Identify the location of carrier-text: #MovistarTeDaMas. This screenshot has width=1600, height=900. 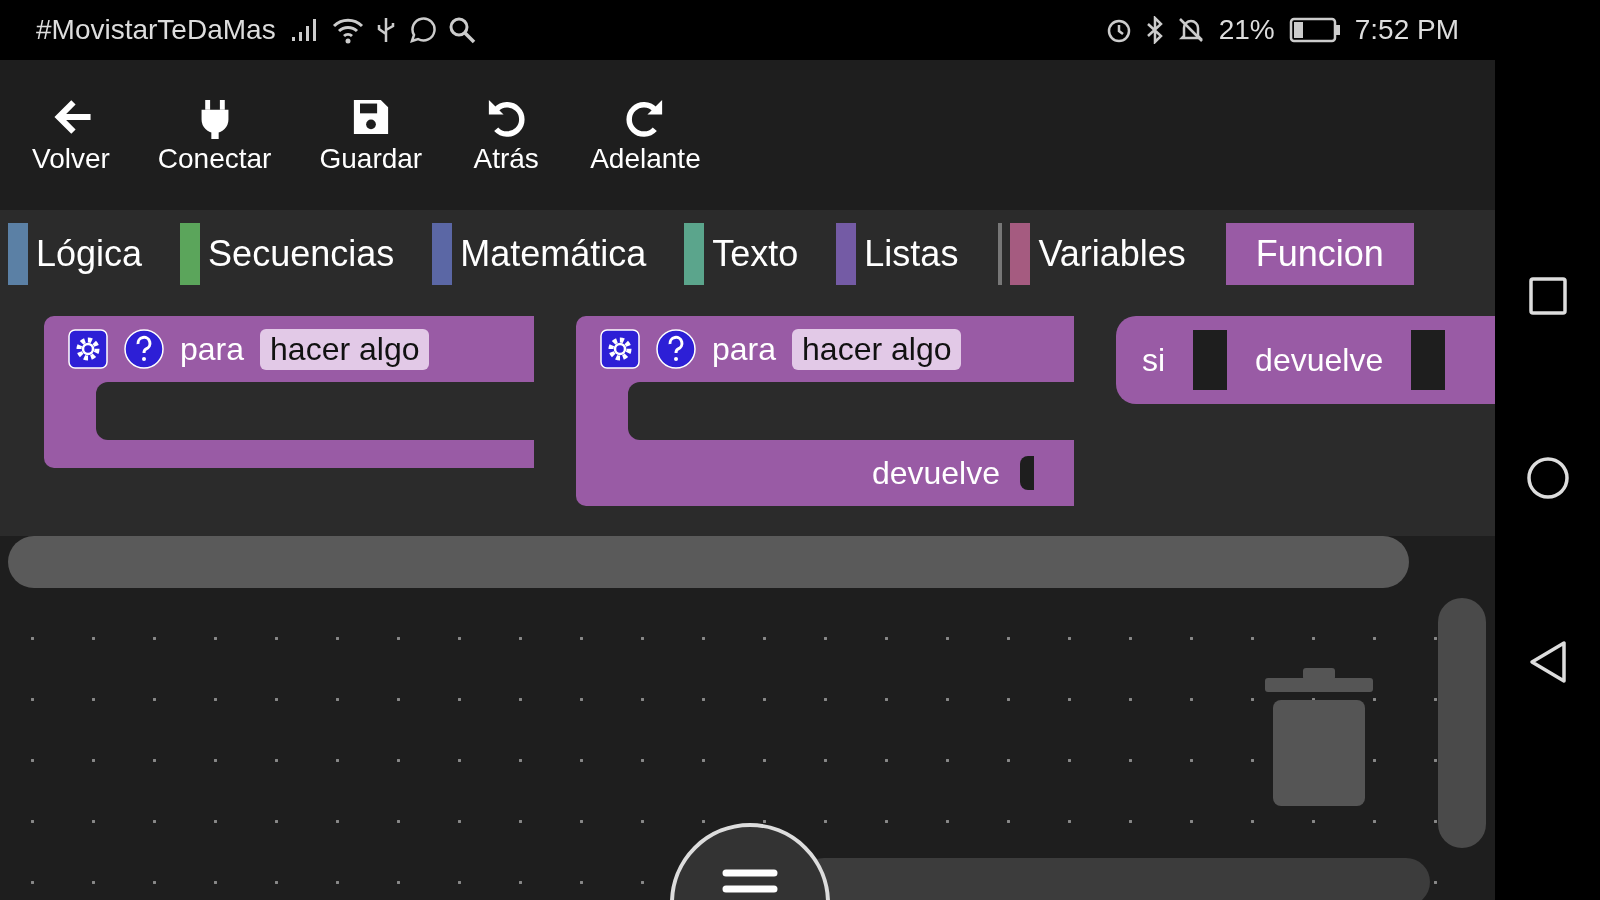
(156, 30).